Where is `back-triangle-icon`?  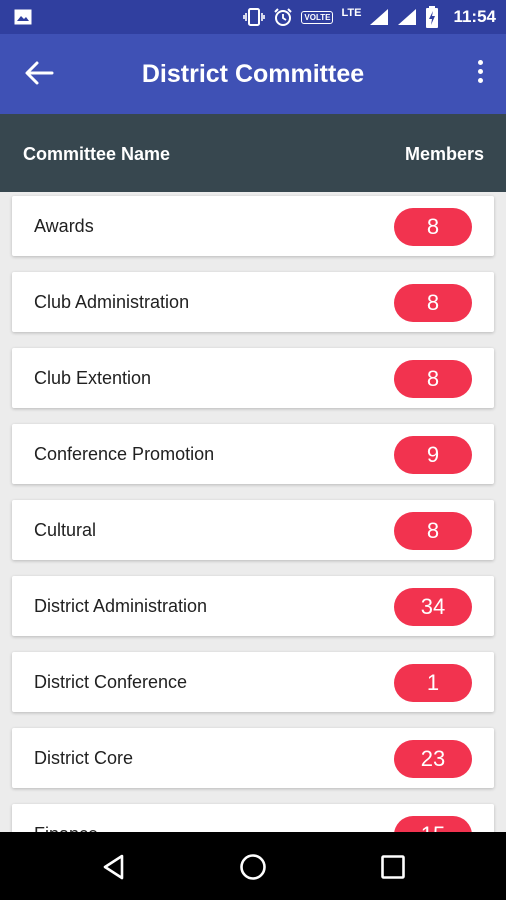
back-triangle-icon is located at coordinates (113, 867).